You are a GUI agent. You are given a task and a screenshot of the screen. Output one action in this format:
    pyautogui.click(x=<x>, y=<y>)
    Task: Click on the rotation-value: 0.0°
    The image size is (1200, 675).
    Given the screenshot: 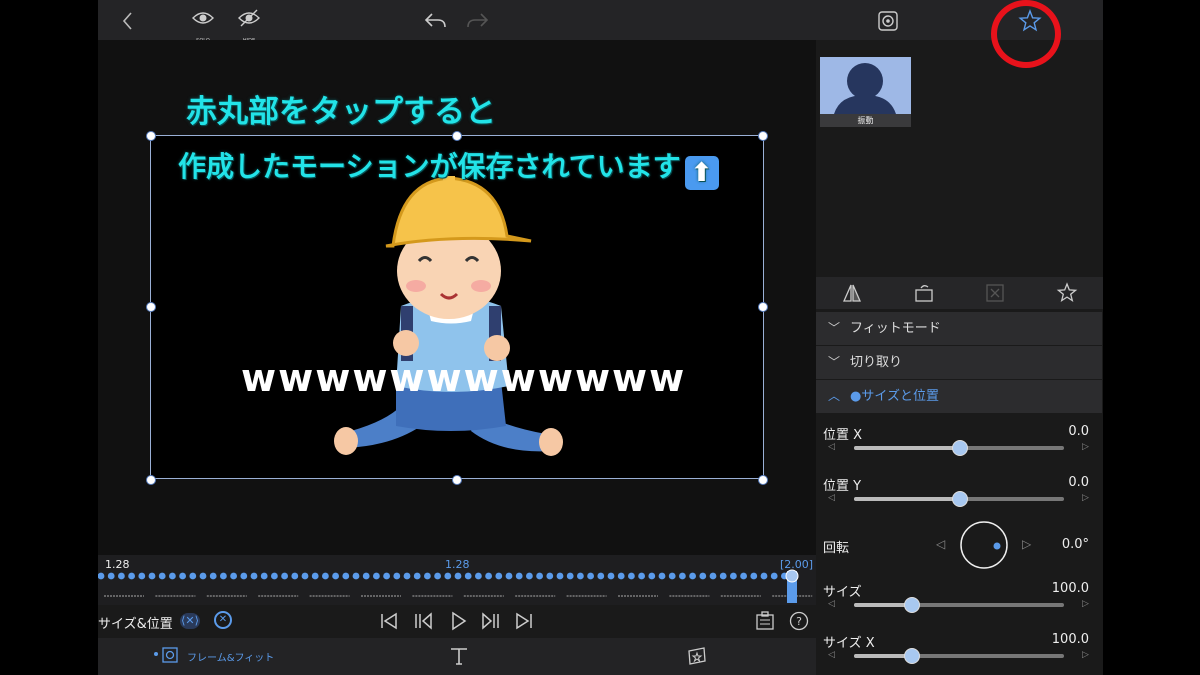 What is the action you would take?
    pyautogui.click(x=1075, y=544)
    